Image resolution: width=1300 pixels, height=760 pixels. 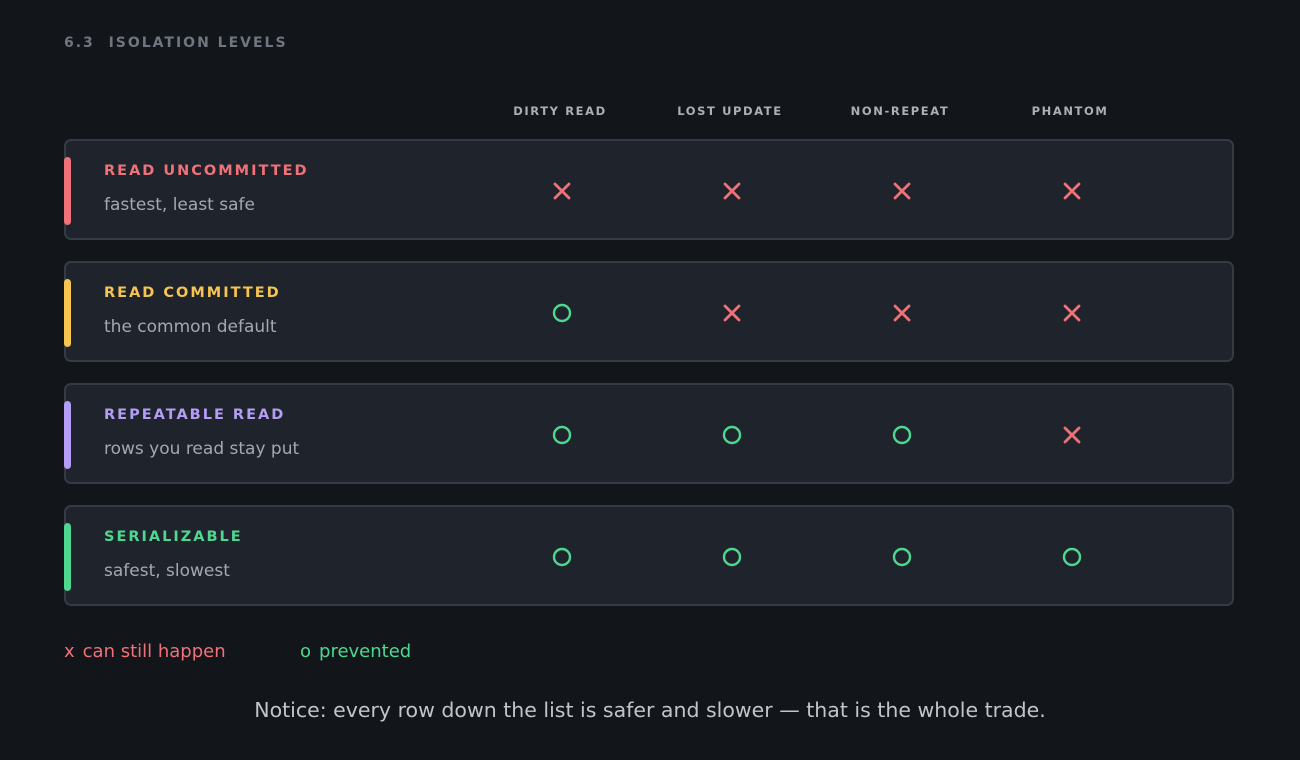 I want to click on section-number: 6.3, so click(x=79, y=43).